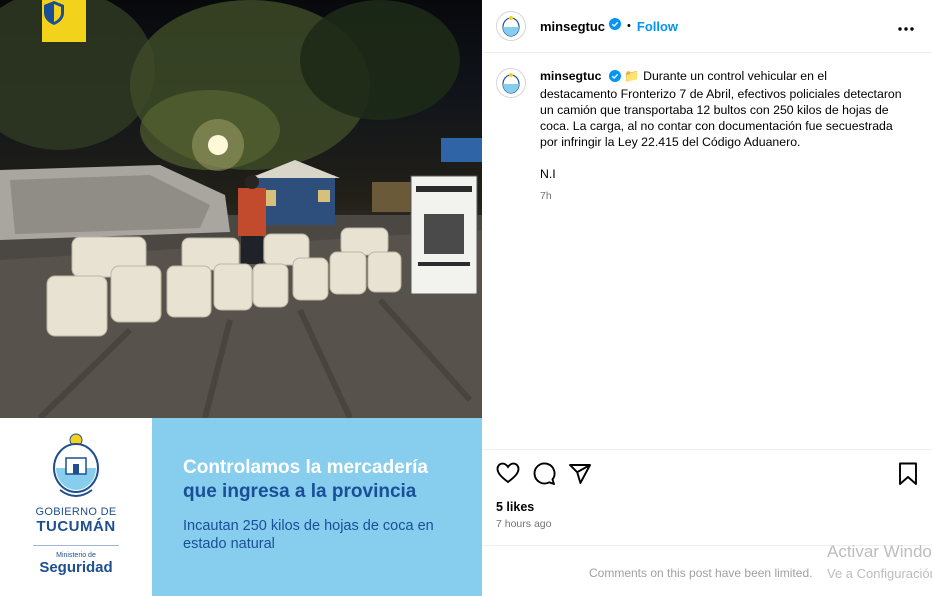 The height and width of the screenshot is (596, 932). I want to click on comments-limited-notice: Comments on this post have been limited., so click(701, 573).